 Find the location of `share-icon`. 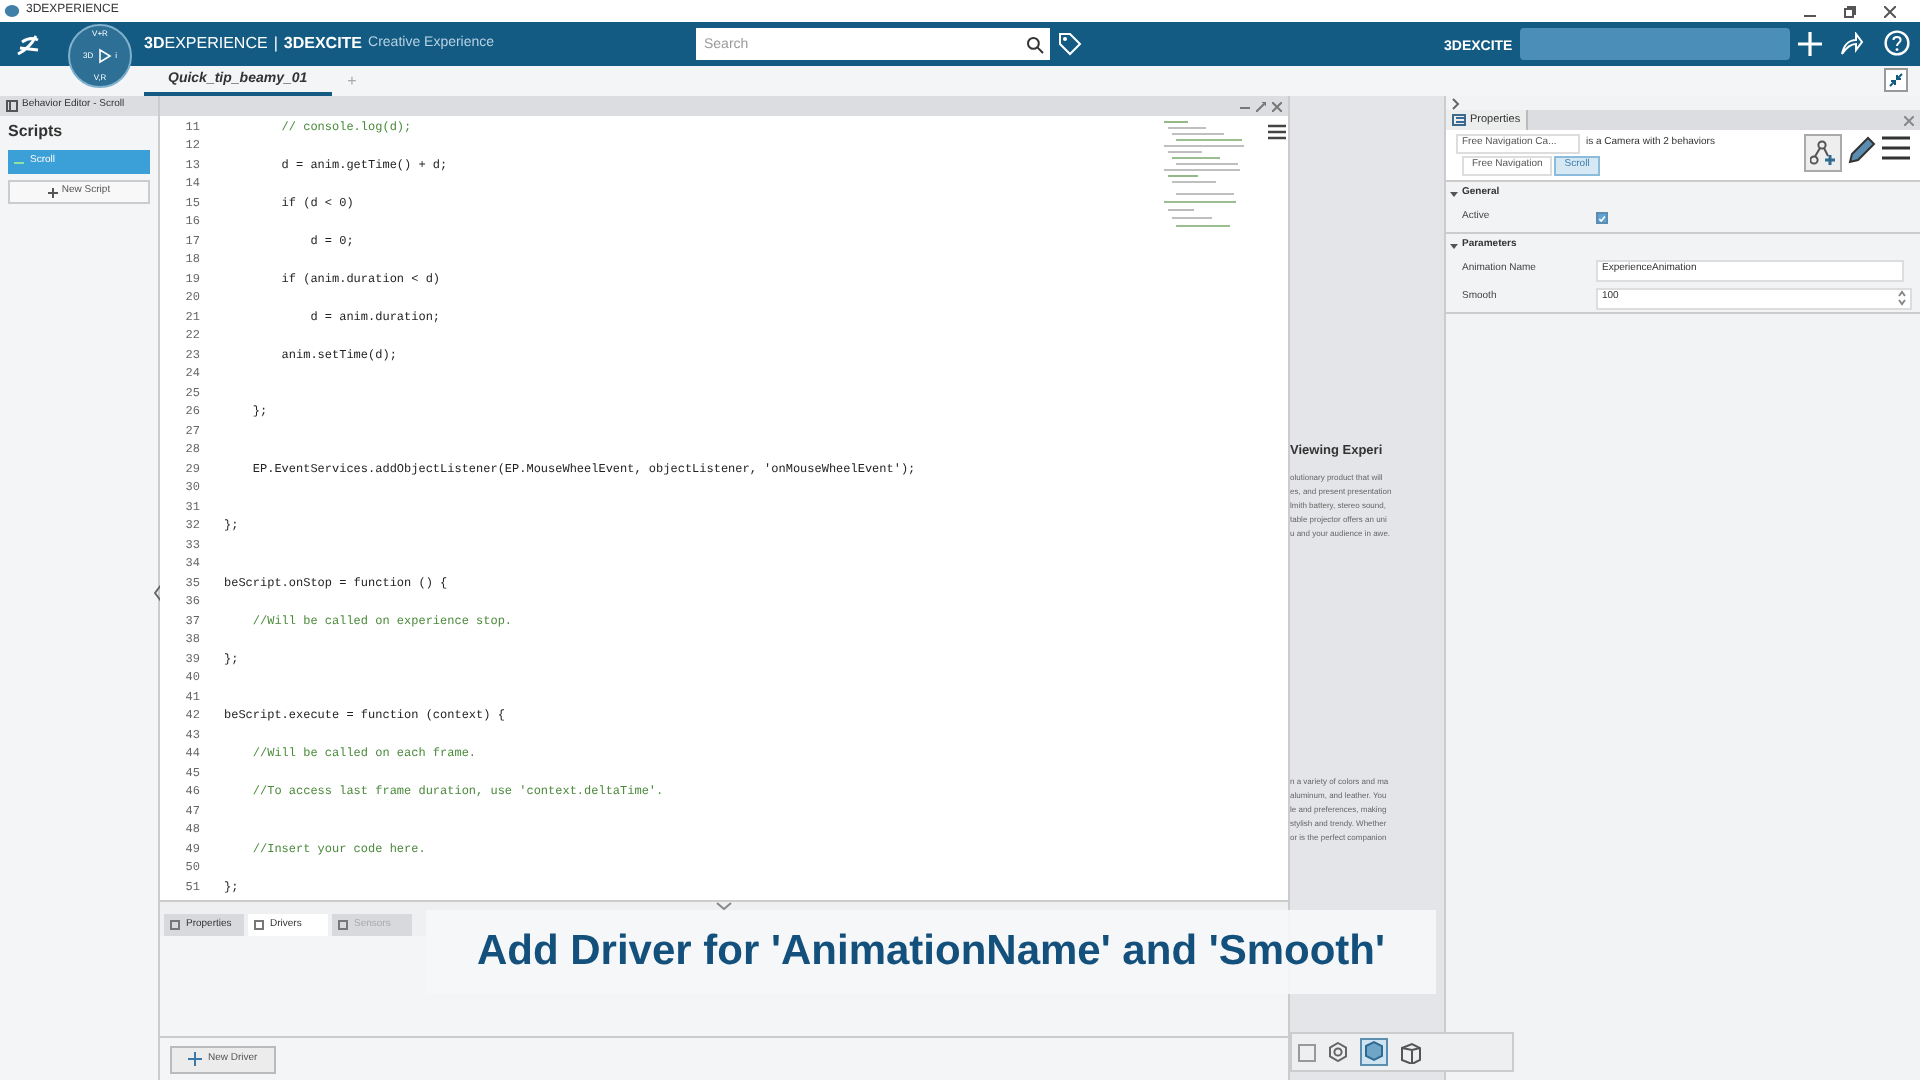

share-icon is located at coordinates (1852, 44).